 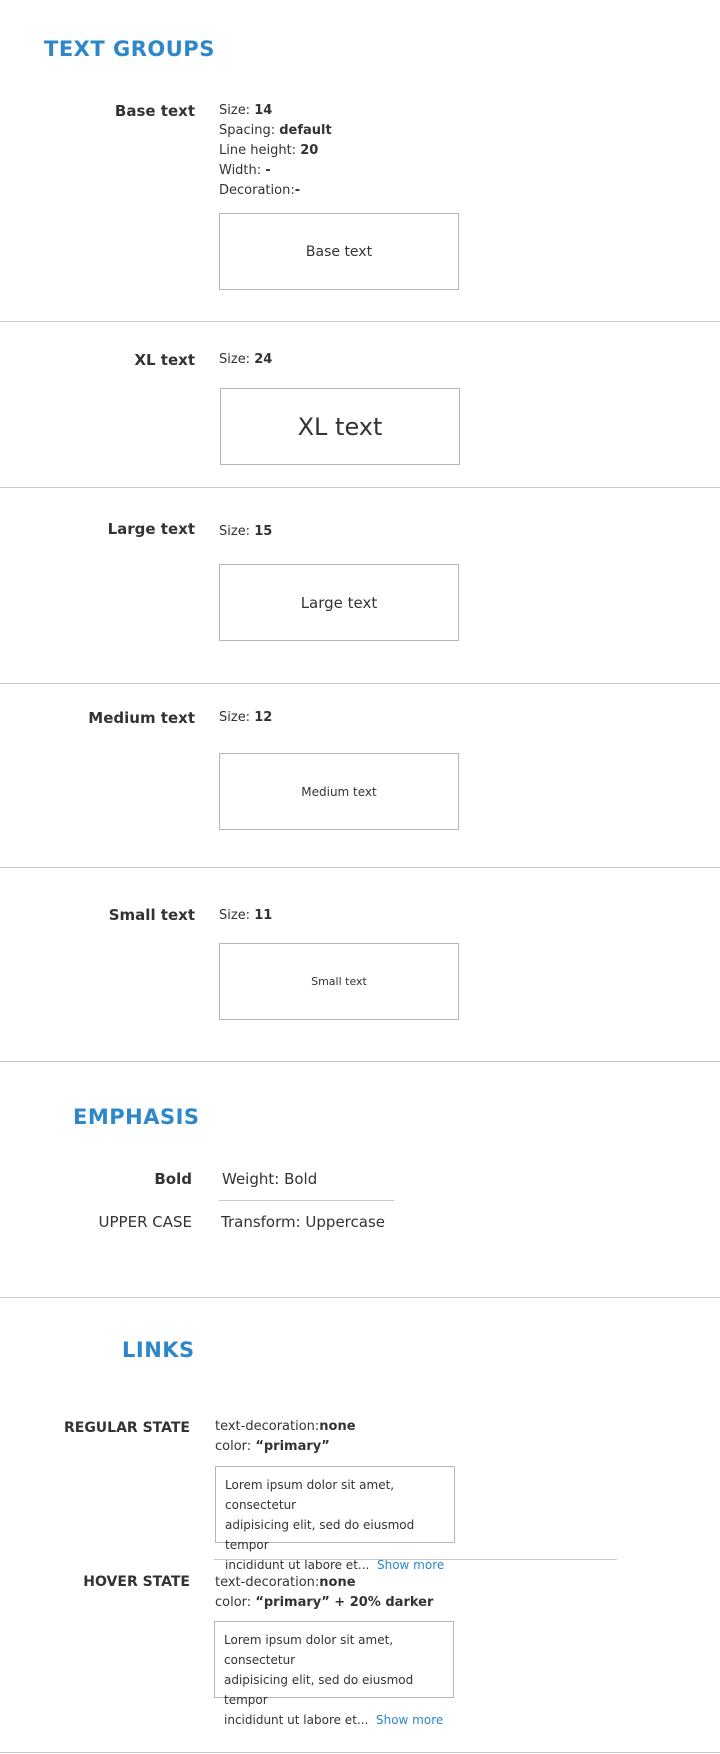 I want to click on size-property: Size: 12, so click(x=246, y=717).